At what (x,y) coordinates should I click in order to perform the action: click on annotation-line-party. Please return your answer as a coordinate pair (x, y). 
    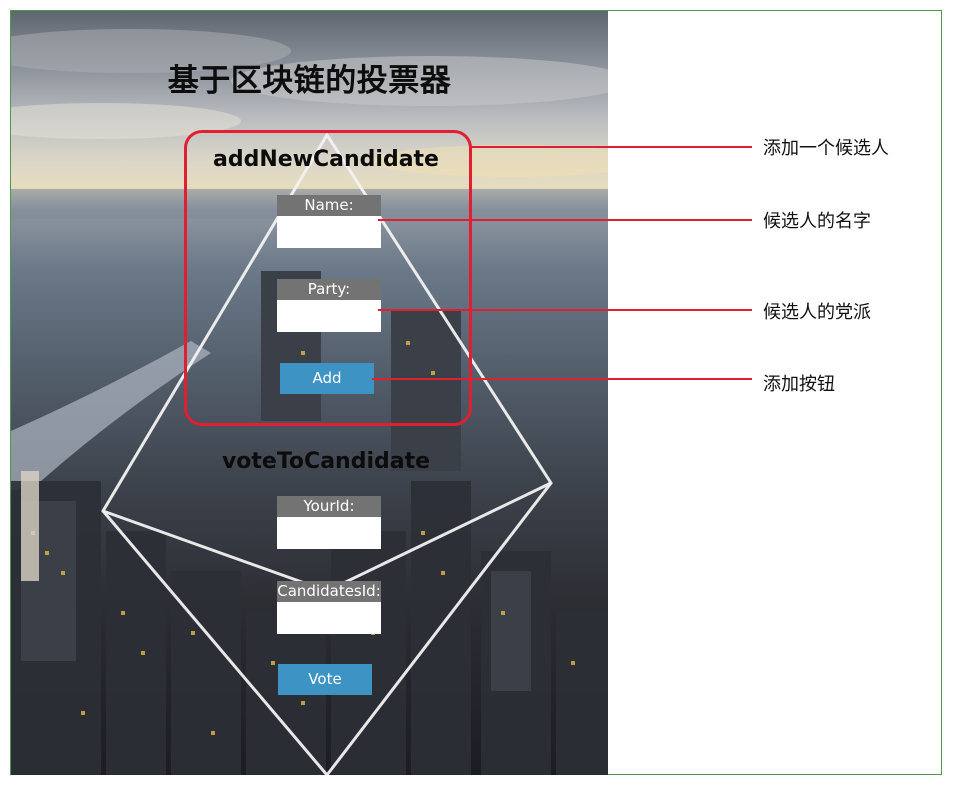
    Looking at the image, I should click on (565, 310).